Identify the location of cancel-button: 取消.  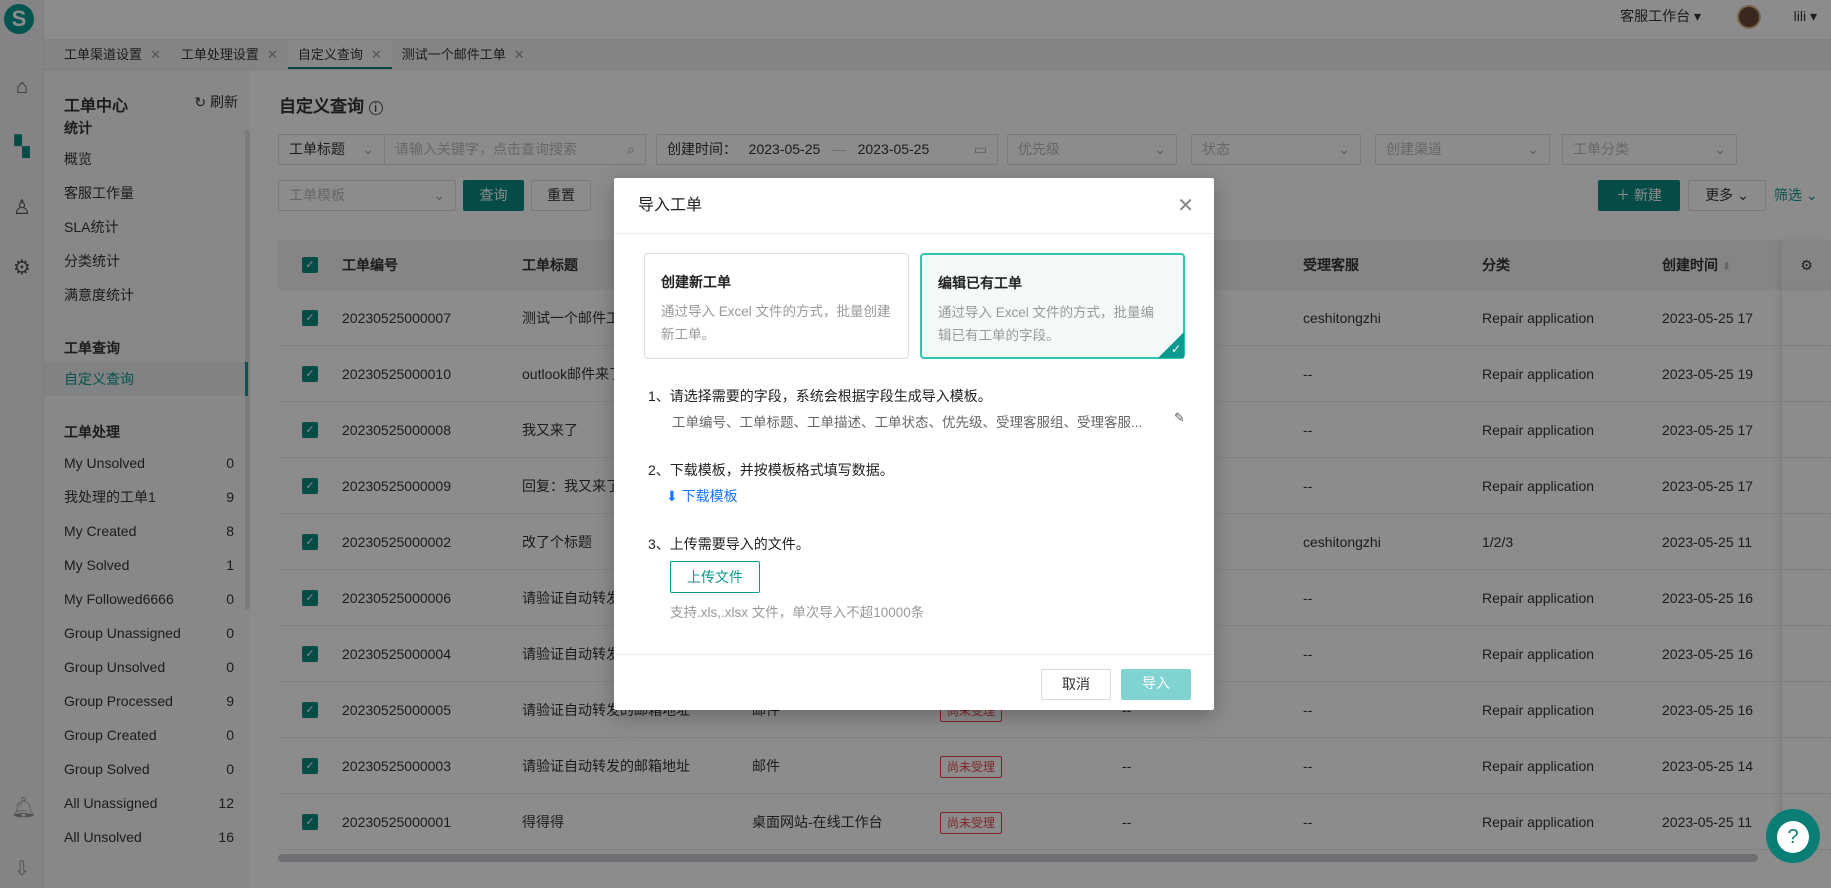
(1076, 684).